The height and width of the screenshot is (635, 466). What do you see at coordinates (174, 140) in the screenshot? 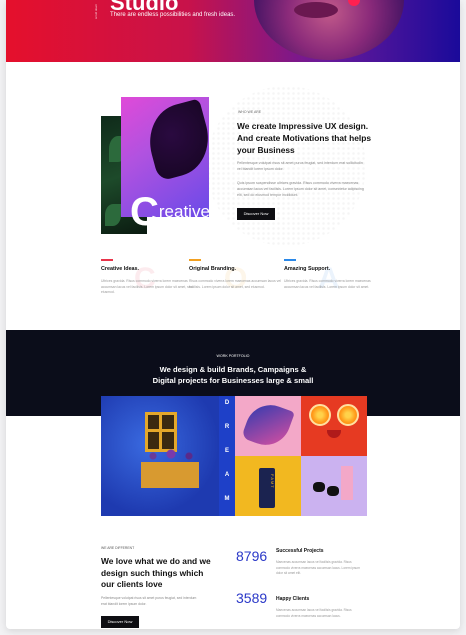
I see `leaf-shape` at bounding box center [174, 140].